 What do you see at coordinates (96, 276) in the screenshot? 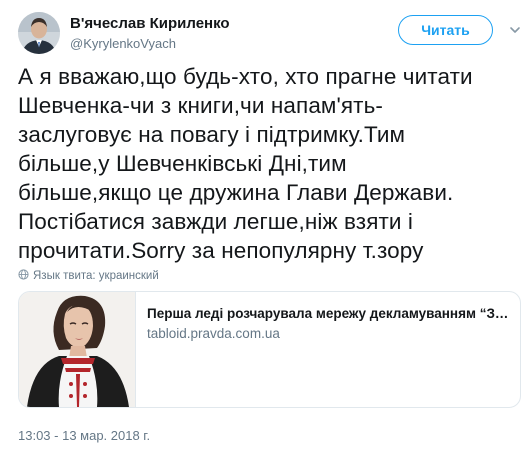
I see `language-label: Язык твита: украинский` at bounding box center [96, 276].